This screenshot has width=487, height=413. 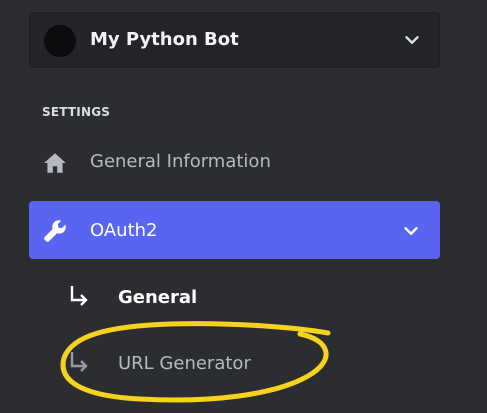 I want to click on wrench-icon, so click(x=55, y=231).